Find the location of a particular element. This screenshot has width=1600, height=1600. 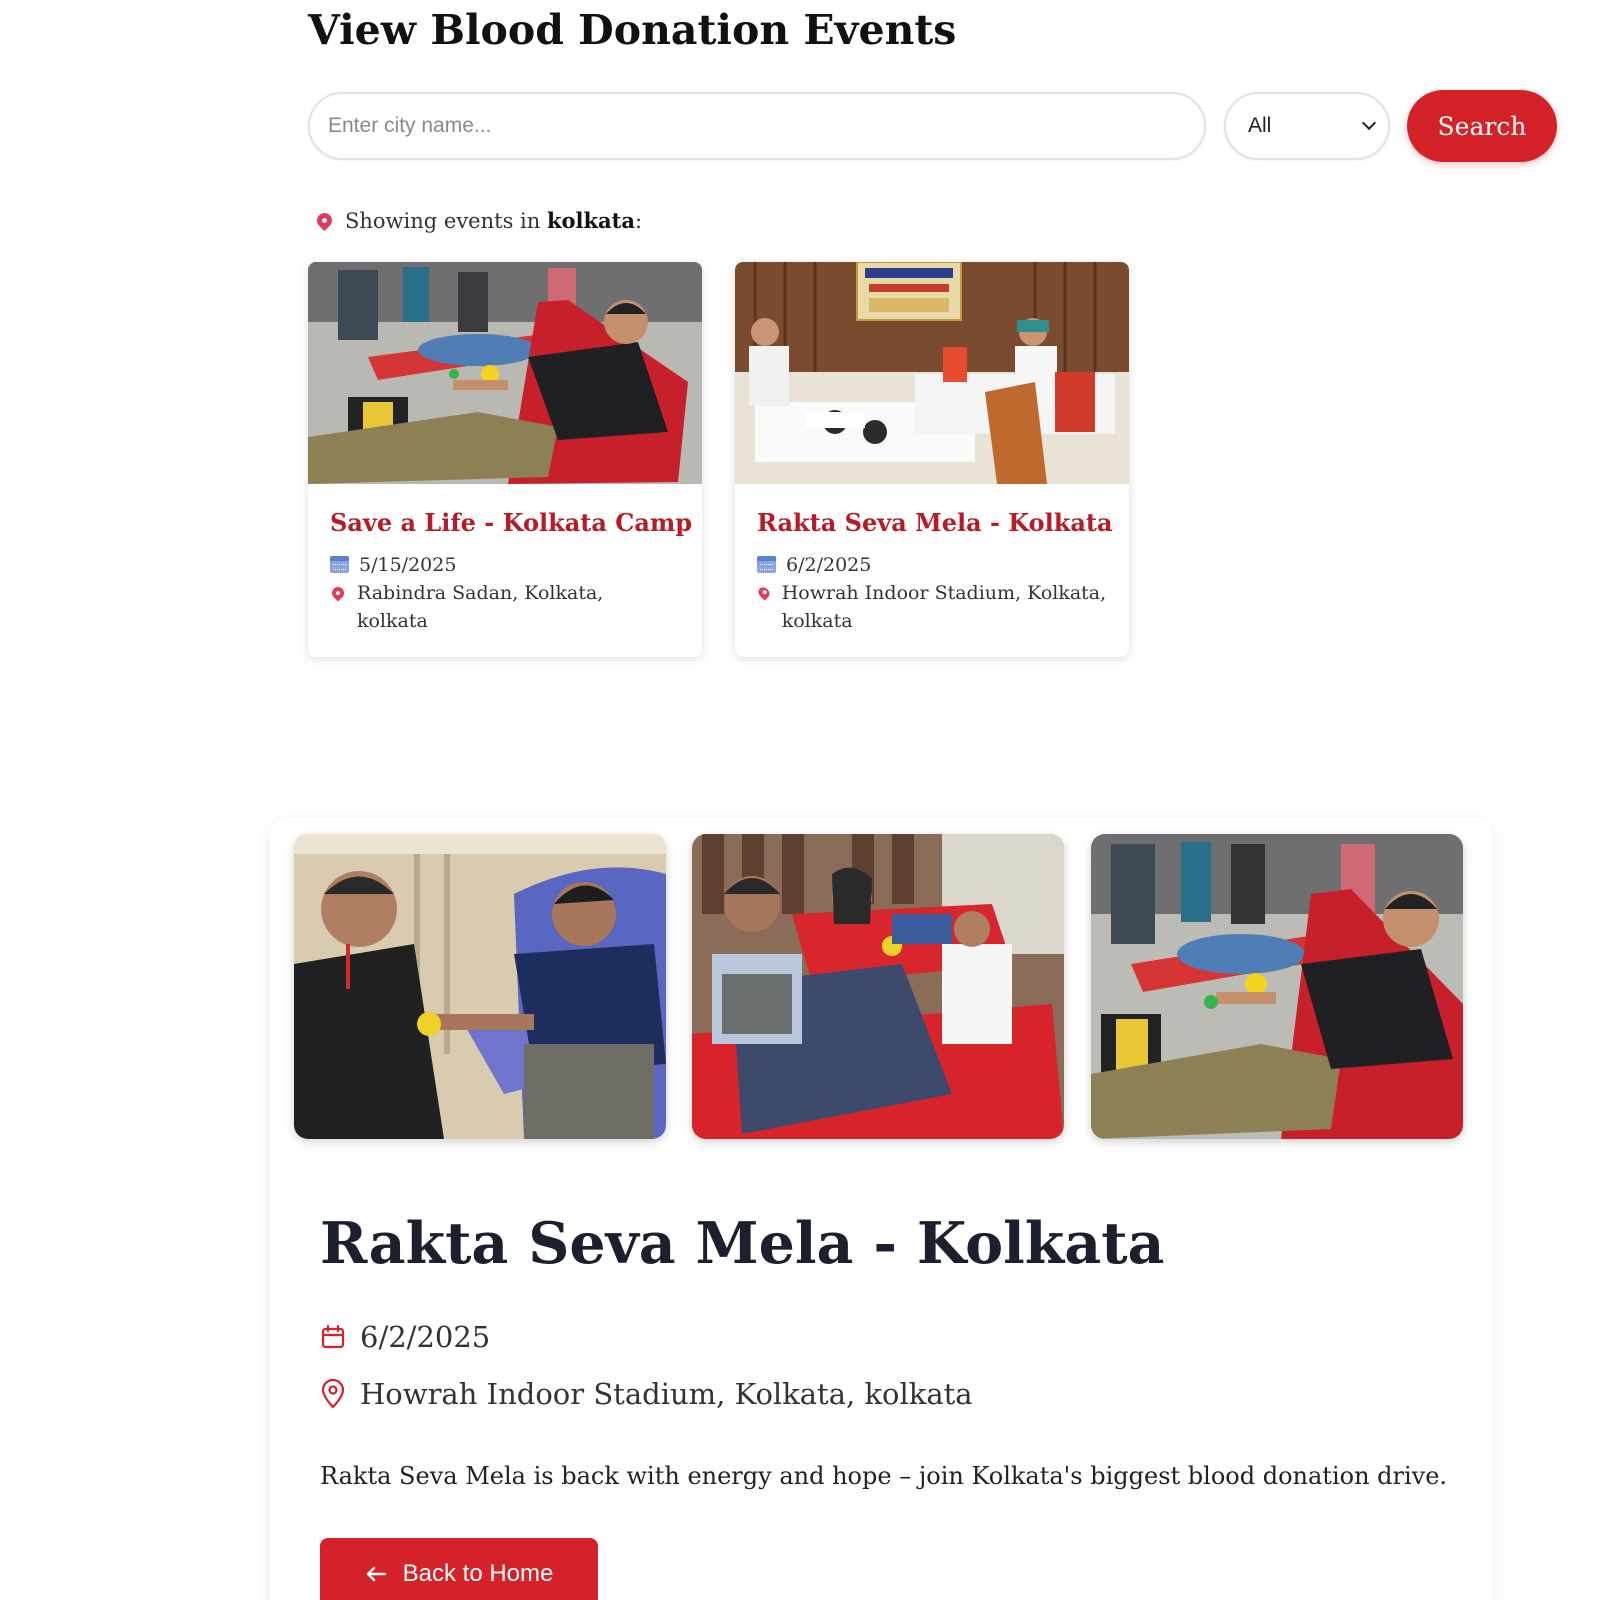

page-title: View Blood Donation Events is located at coordinates (632, 30).